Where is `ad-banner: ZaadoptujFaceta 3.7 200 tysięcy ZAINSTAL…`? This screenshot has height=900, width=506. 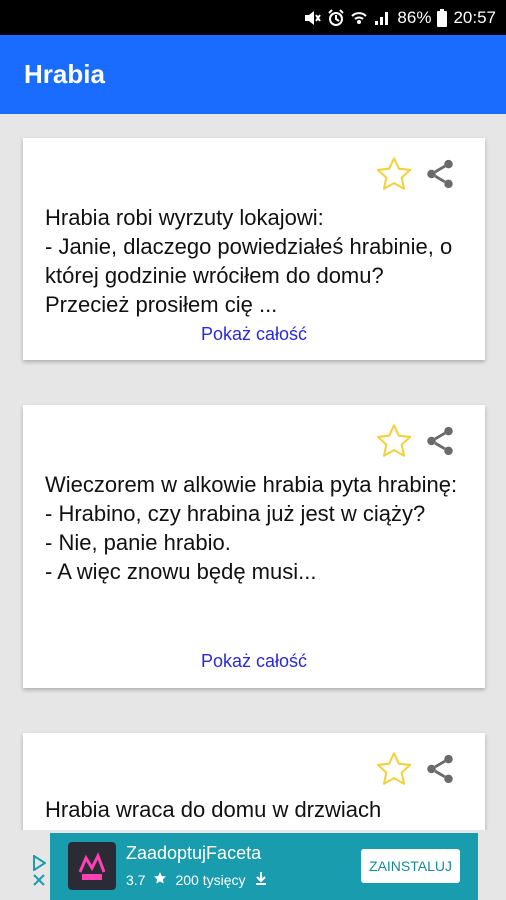
ad-banner: ZaadoptujFaceta 3.7 200 tysięcy ZAINSTAL… is located at coordinates (253, 865).